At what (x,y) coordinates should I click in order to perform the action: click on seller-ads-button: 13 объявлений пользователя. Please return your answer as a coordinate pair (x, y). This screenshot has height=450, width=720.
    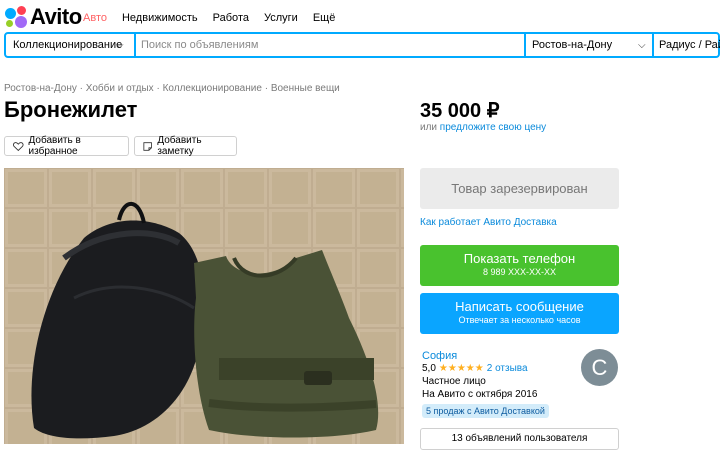
    Looking at the image, I should click on (519, 439).